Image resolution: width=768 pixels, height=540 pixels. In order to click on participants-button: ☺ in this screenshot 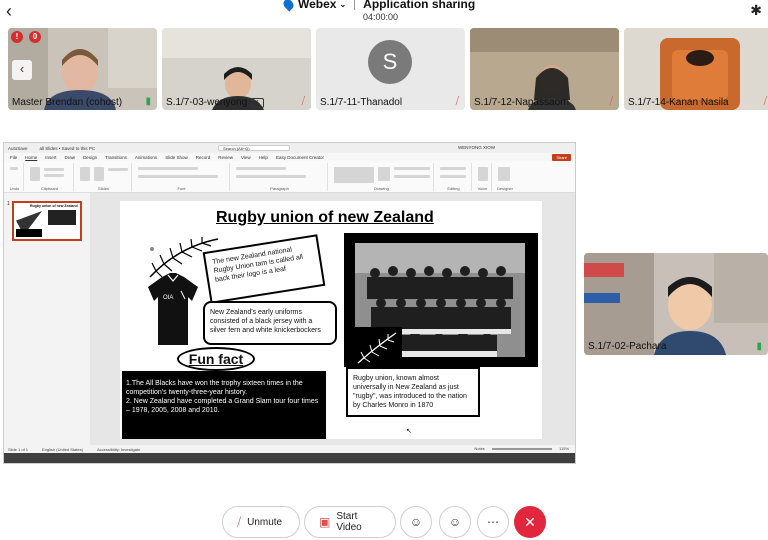, I will do `click(416, 522)`.